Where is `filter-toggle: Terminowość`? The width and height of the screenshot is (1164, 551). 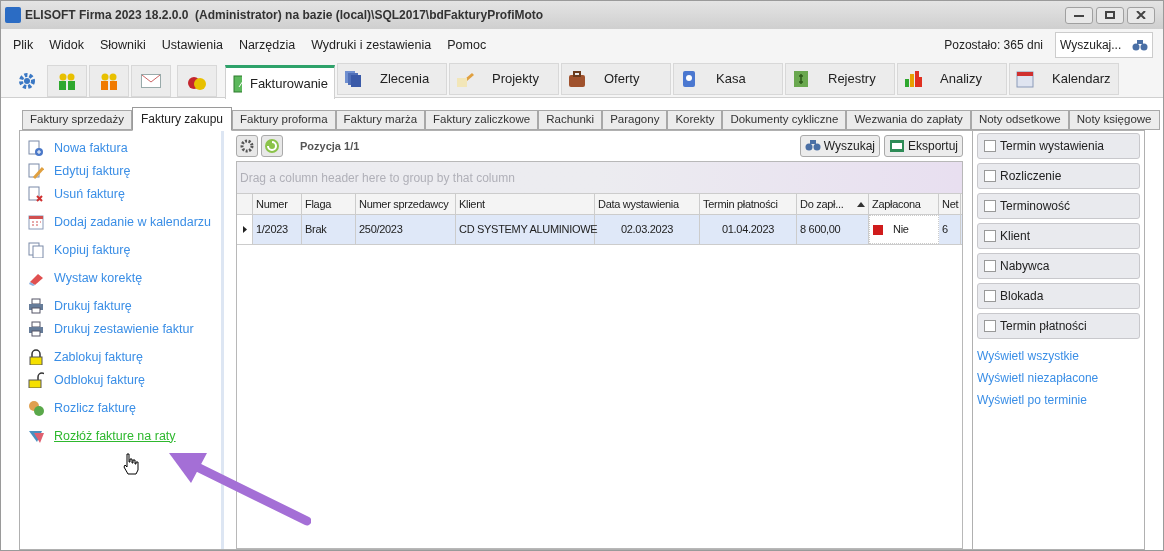
filter-toggle: Terminowość is located at coordinates (1058, 206).